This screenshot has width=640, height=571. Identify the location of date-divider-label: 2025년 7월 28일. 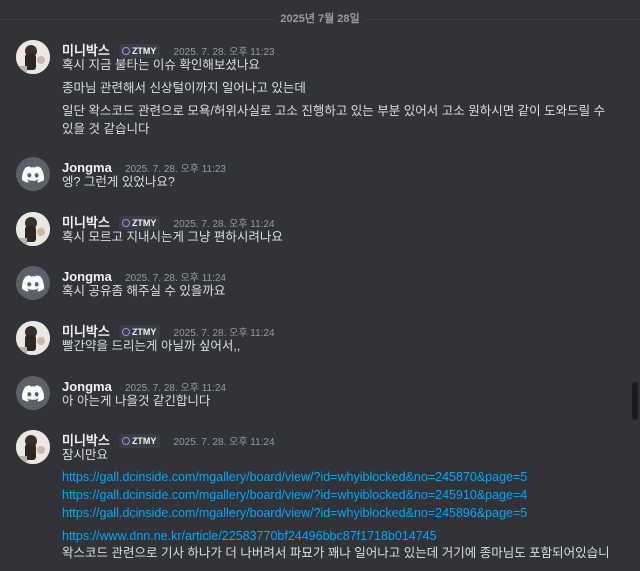
(320, 19).